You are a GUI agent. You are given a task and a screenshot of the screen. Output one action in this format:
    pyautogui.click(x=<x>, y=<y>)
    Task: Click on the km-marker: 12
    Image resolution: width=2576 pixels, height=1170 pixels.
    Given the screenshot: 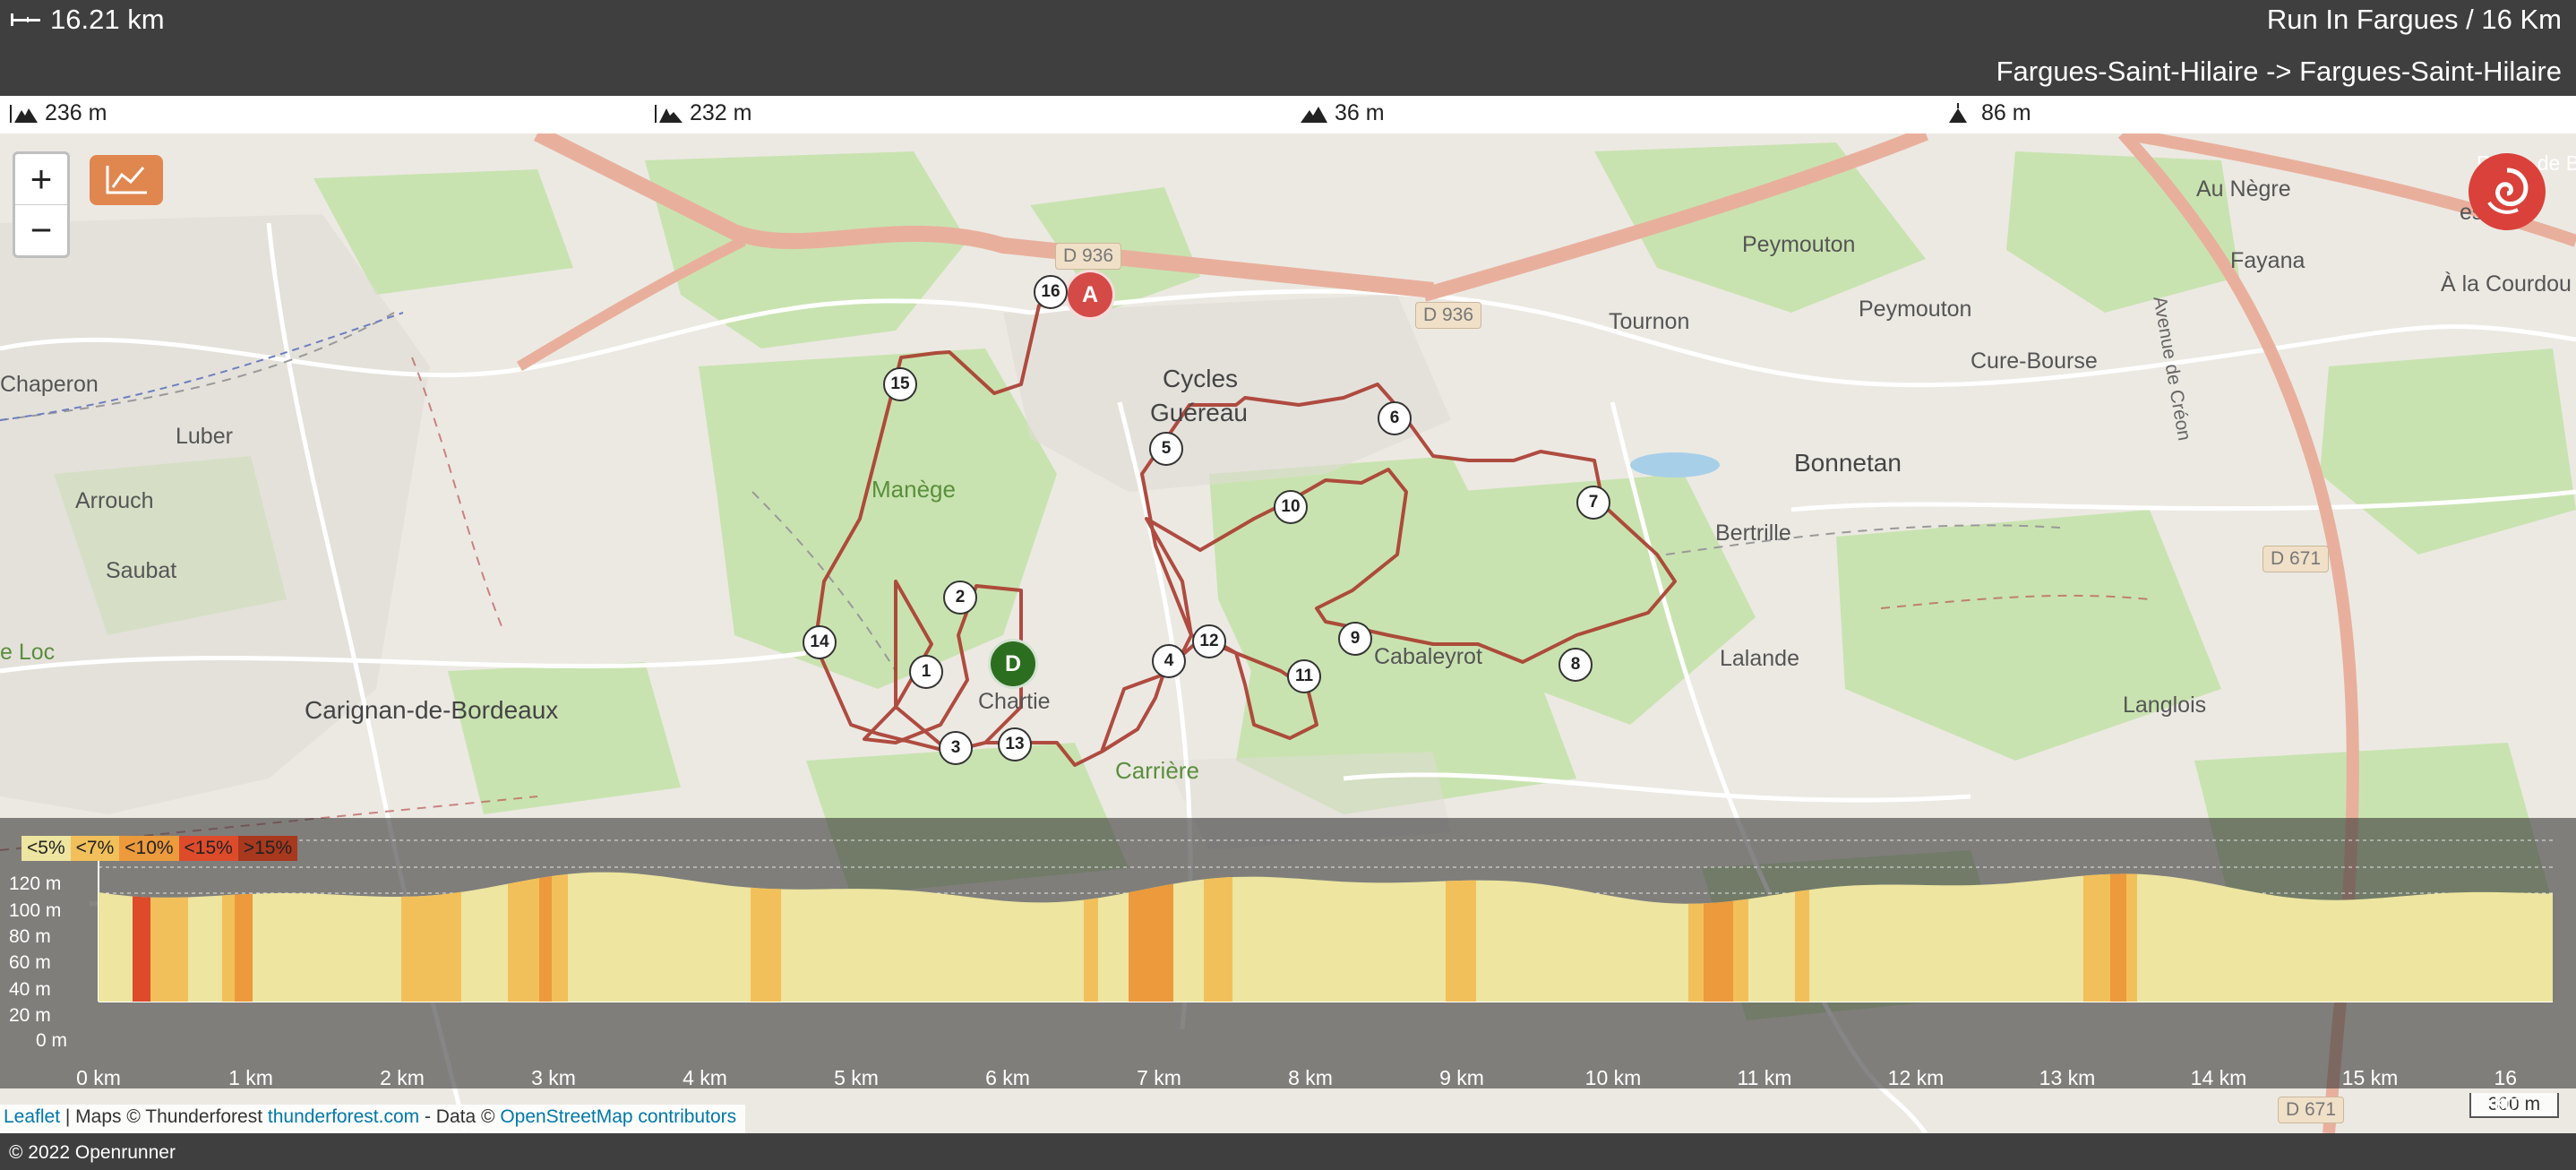 What is the action you would take?
    pyautogui.click(x=1209, y=641)
    